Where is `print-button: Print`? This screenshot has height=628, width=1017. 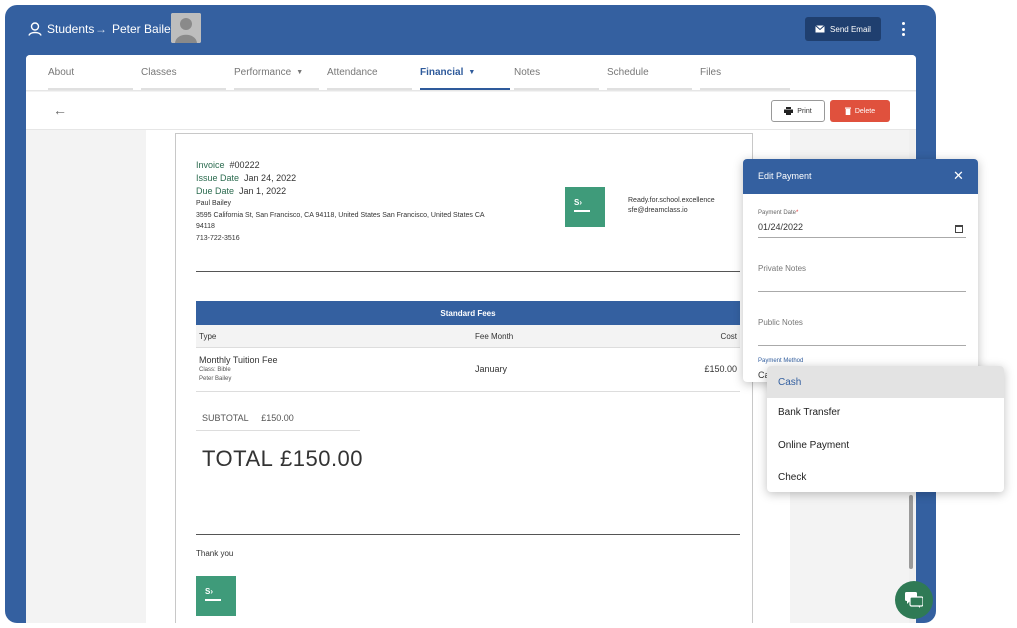
print-button: Print is located at coordinates (798, 111).